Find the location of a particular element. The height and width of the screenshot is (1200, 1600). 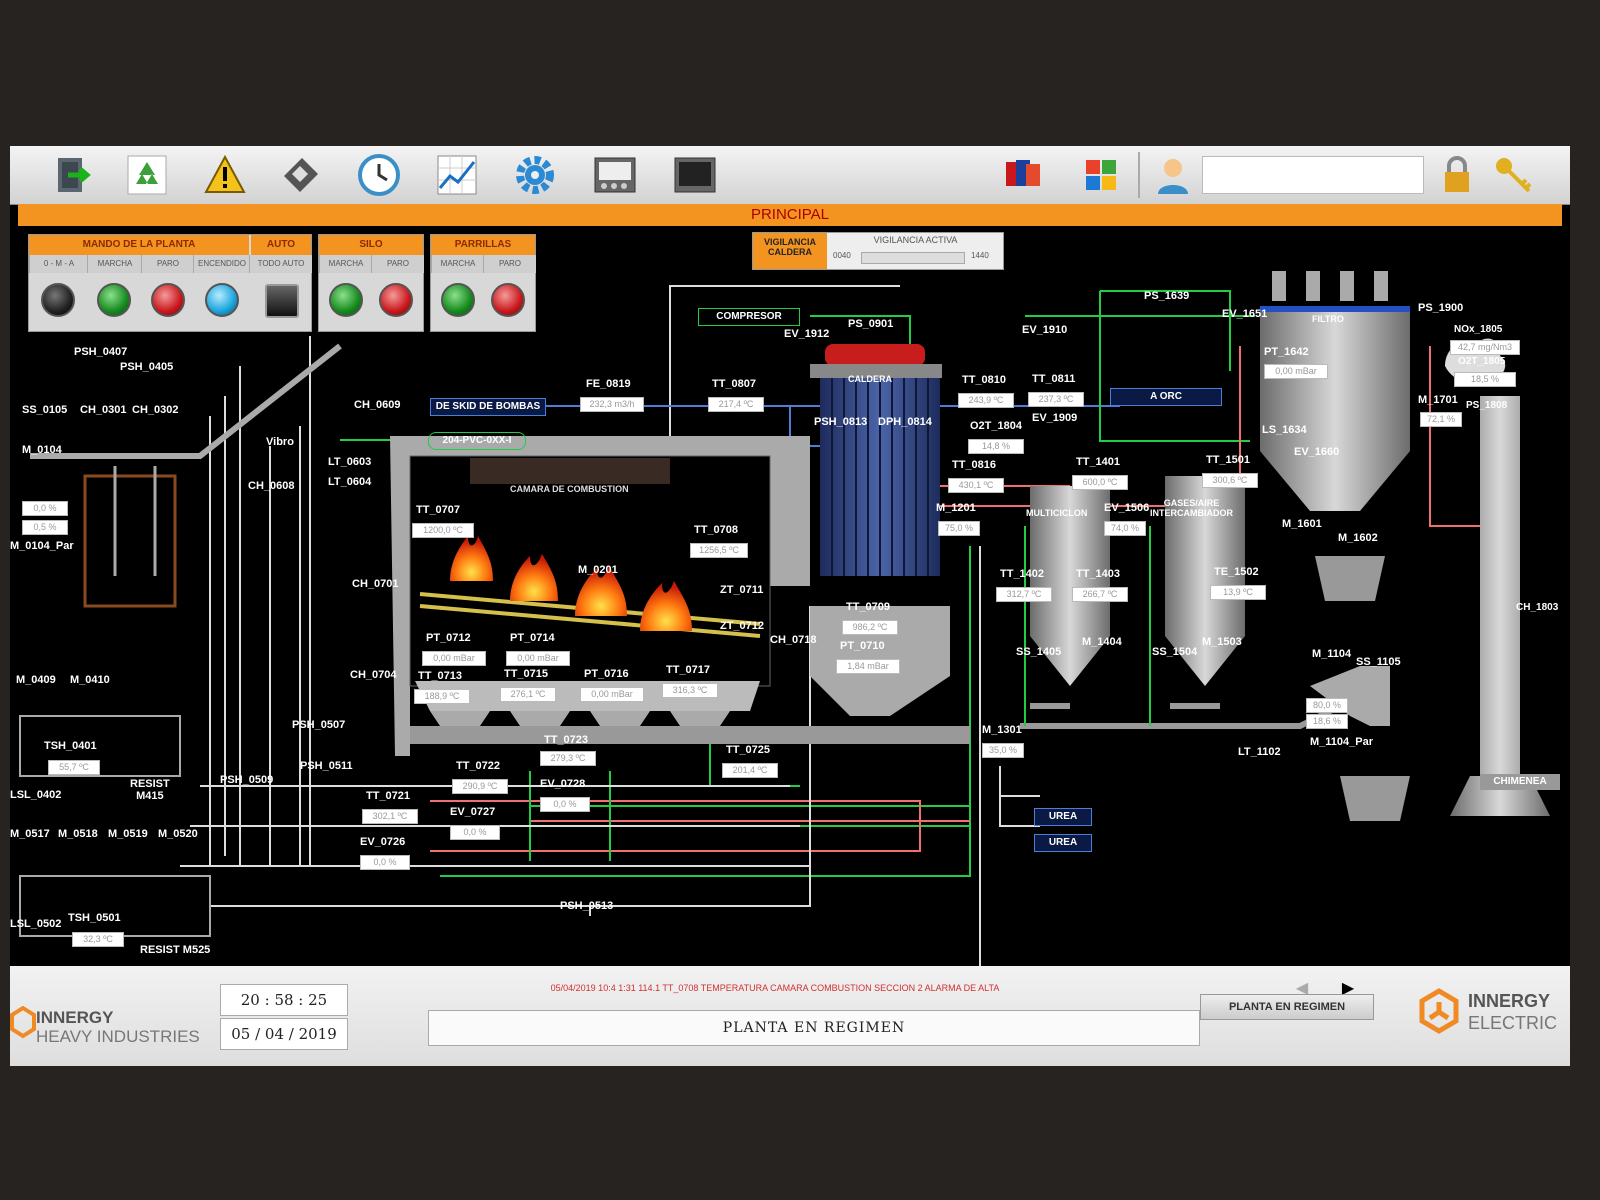

save-disk-icon is located at coordinates (301, 175).